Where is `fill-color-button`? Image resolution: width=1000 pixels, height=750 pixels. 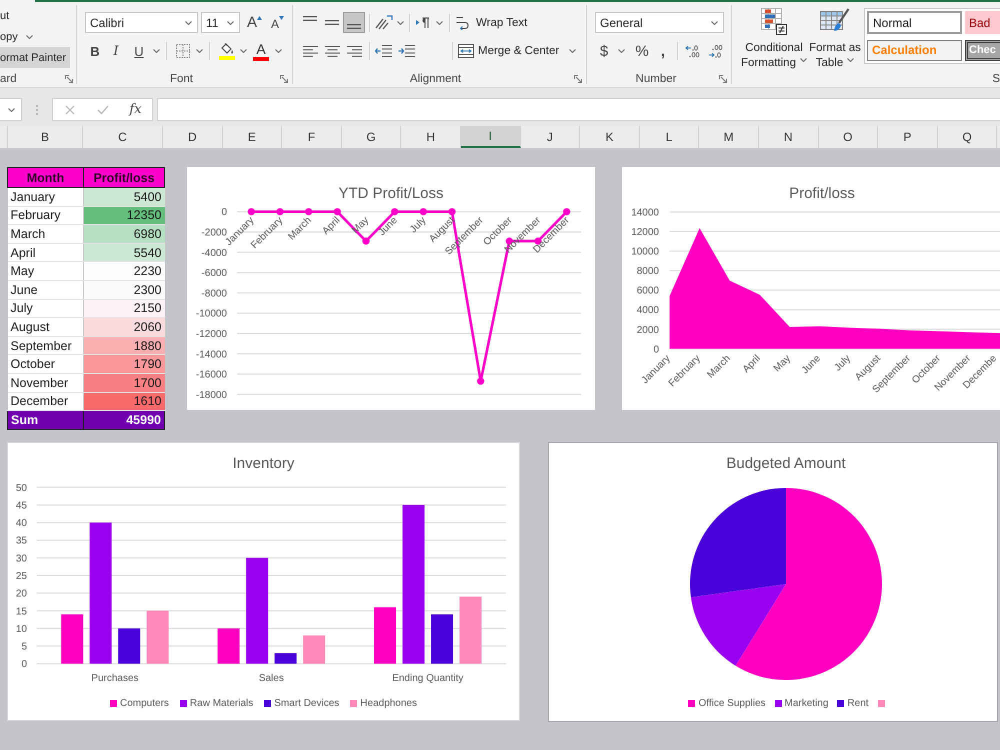 fill-color-button is located at coordinates (233, 51).